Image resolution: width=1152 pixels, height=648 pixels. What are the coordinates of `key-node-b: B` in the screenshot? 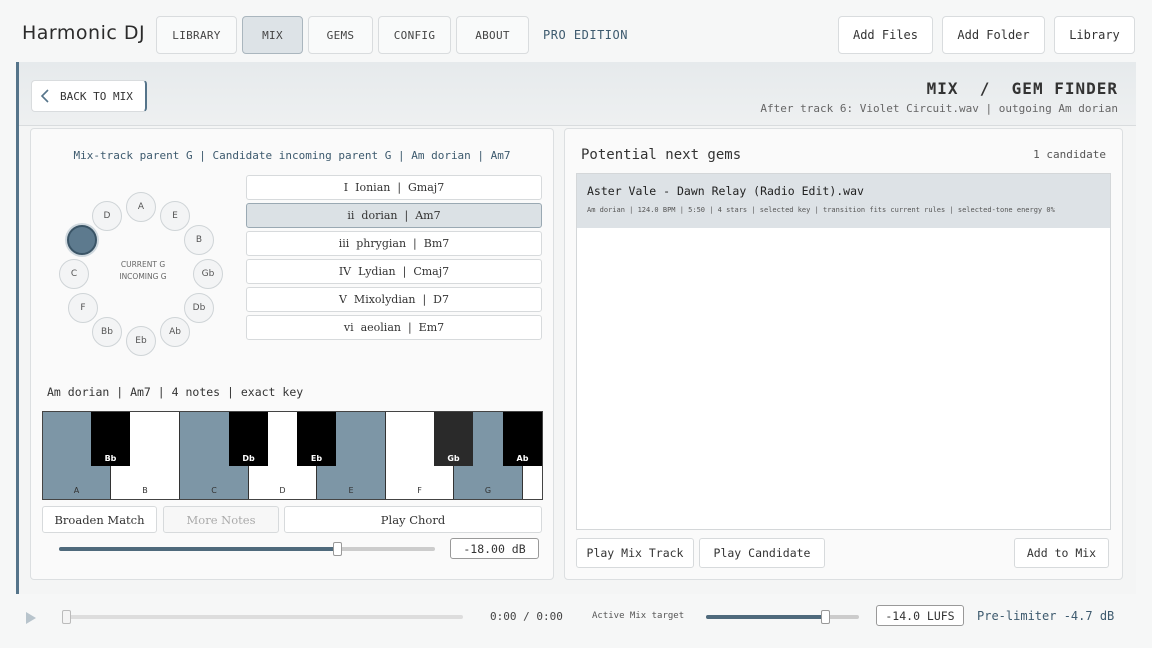 It's located at (199, 240).